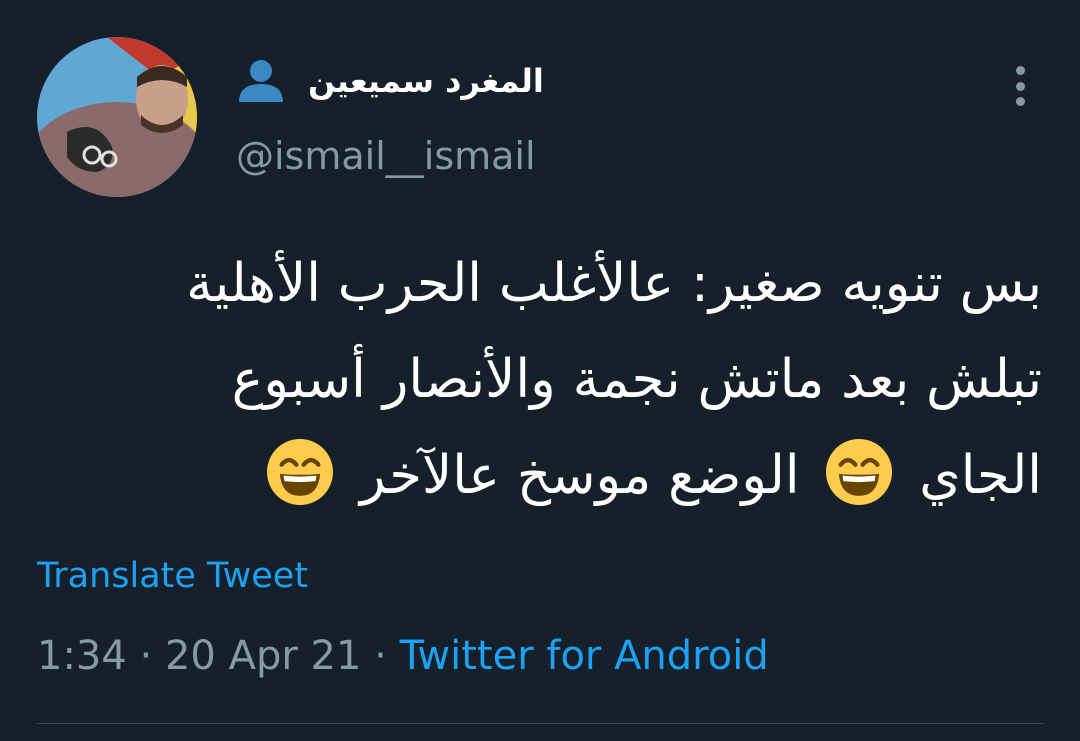  I want to click on avatar, so click(117, 117).